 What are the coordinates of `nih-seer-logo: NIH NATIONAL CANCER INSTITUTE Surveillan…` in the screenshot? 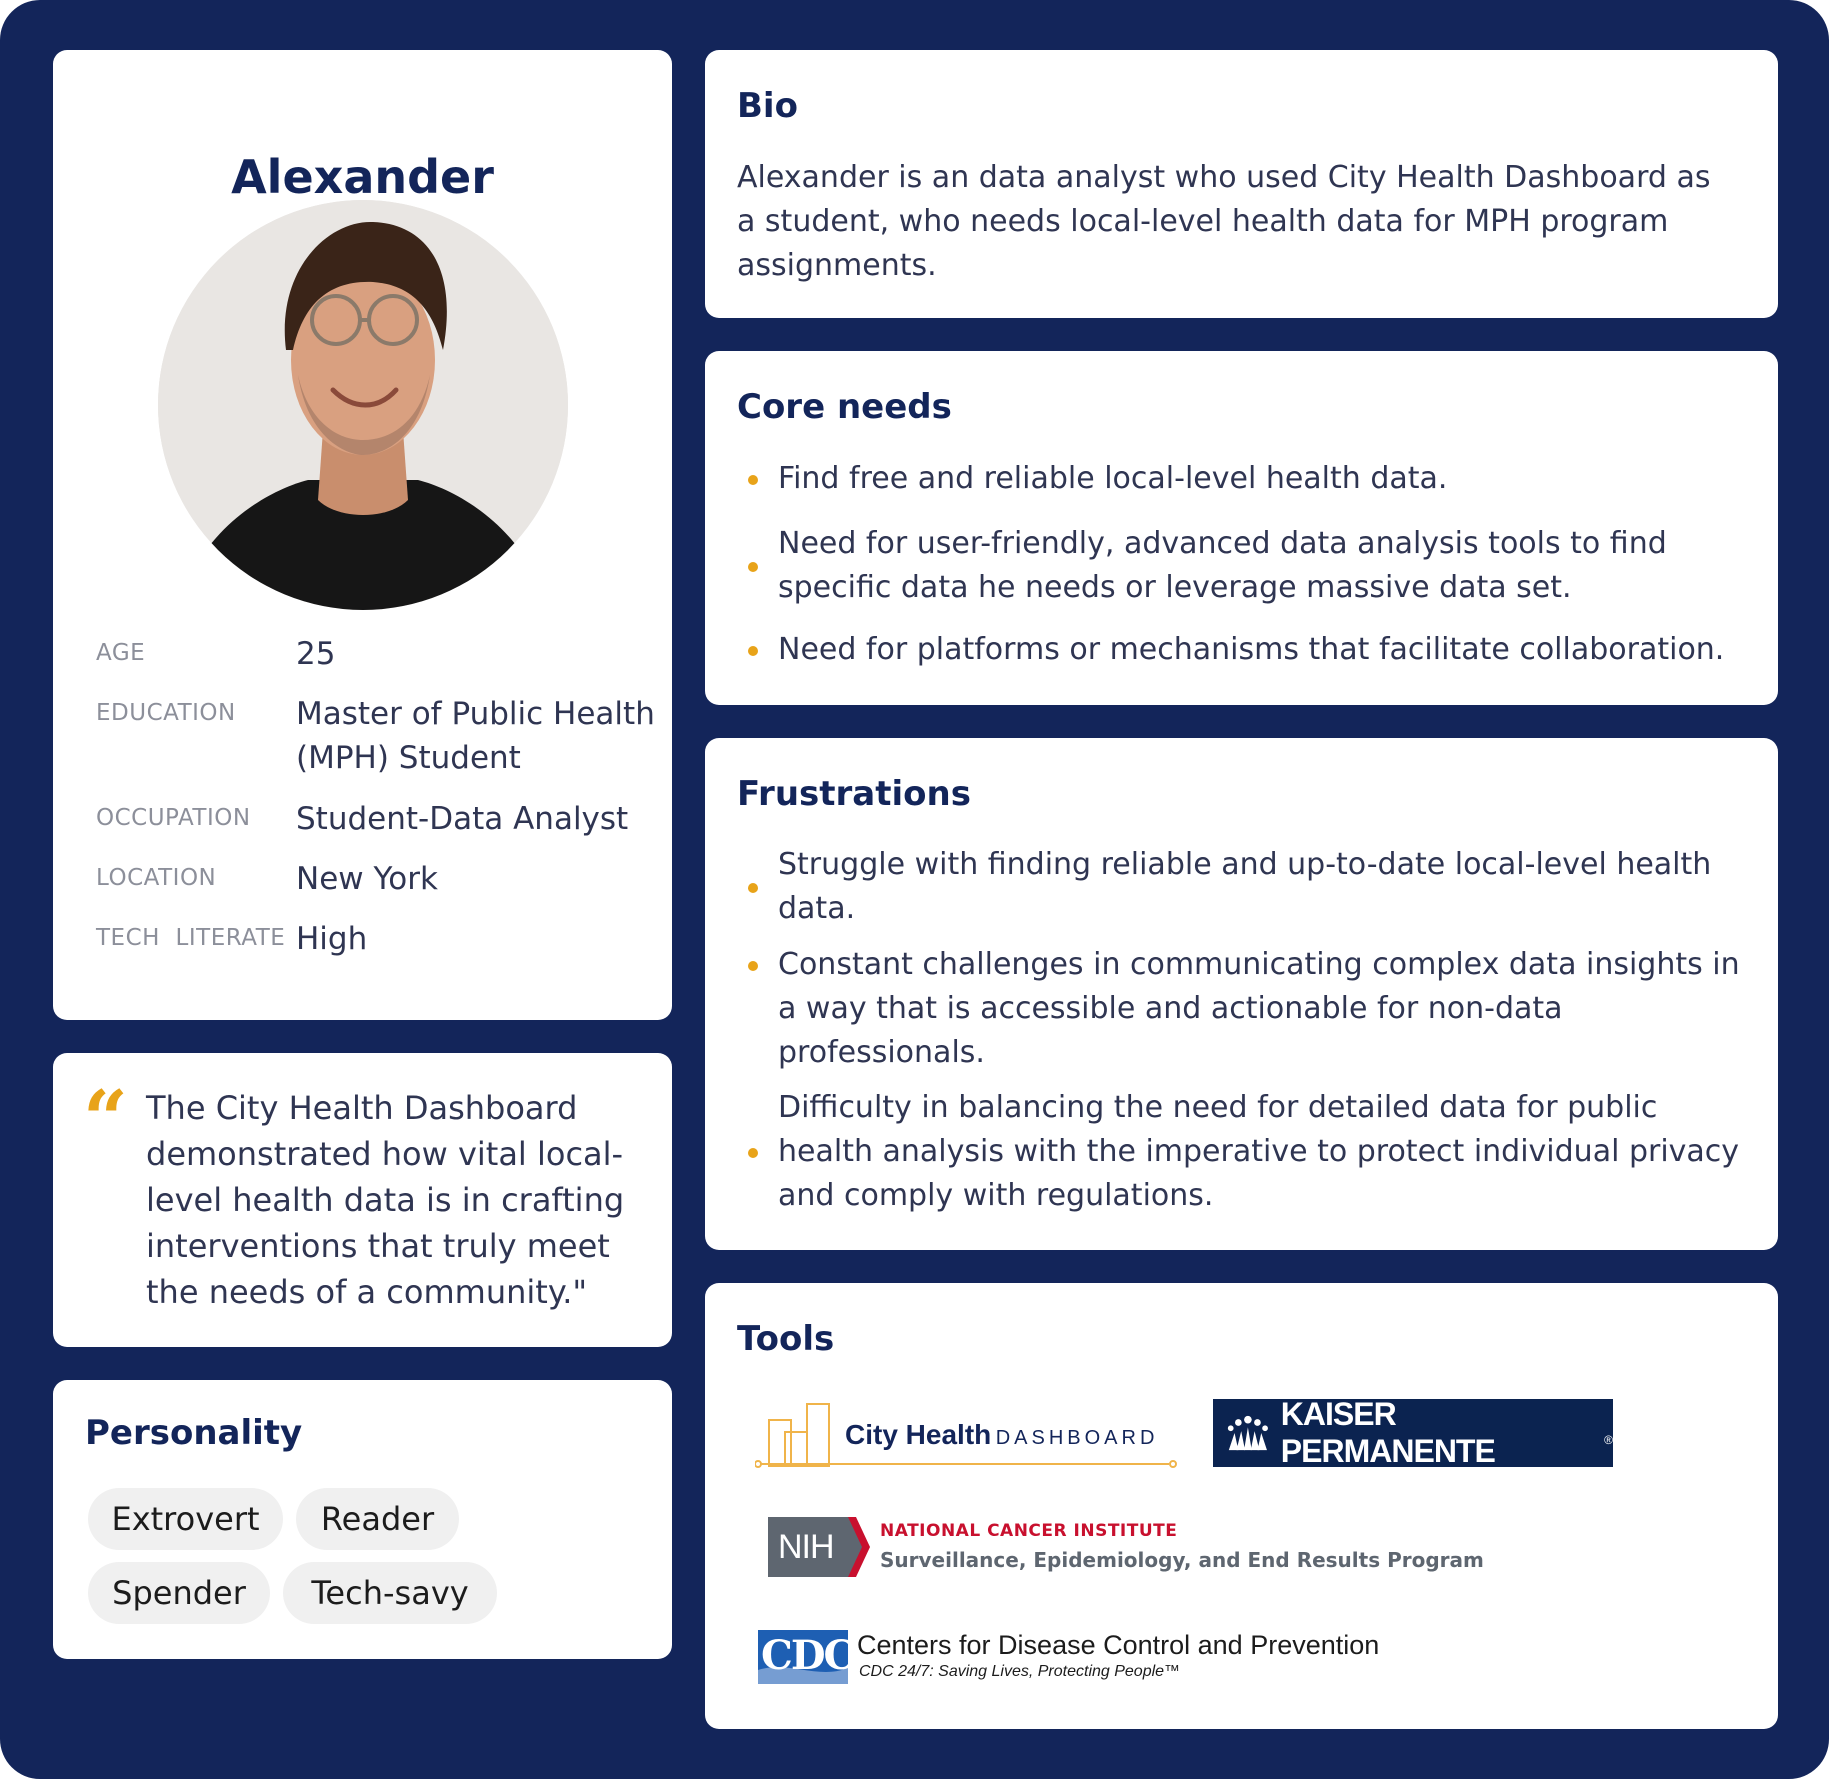 It's located at (1128, 1547).